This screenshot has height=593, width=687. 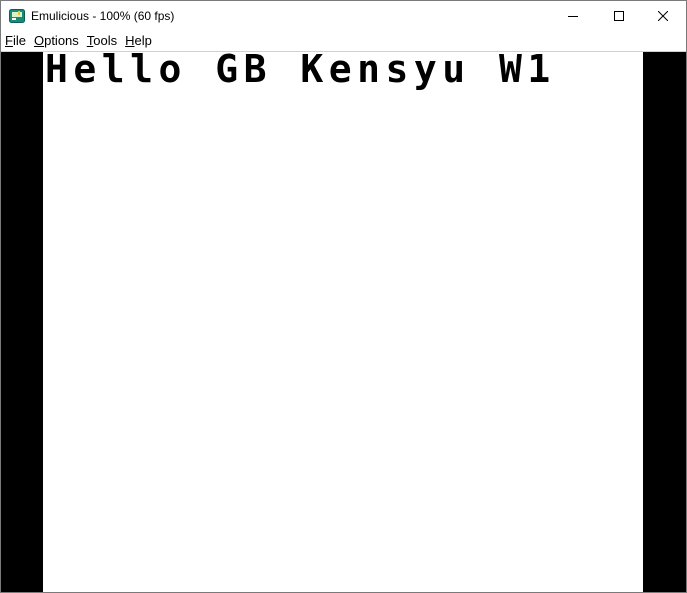 I want to click on menu-options: Options, so click(x=56, y=41).